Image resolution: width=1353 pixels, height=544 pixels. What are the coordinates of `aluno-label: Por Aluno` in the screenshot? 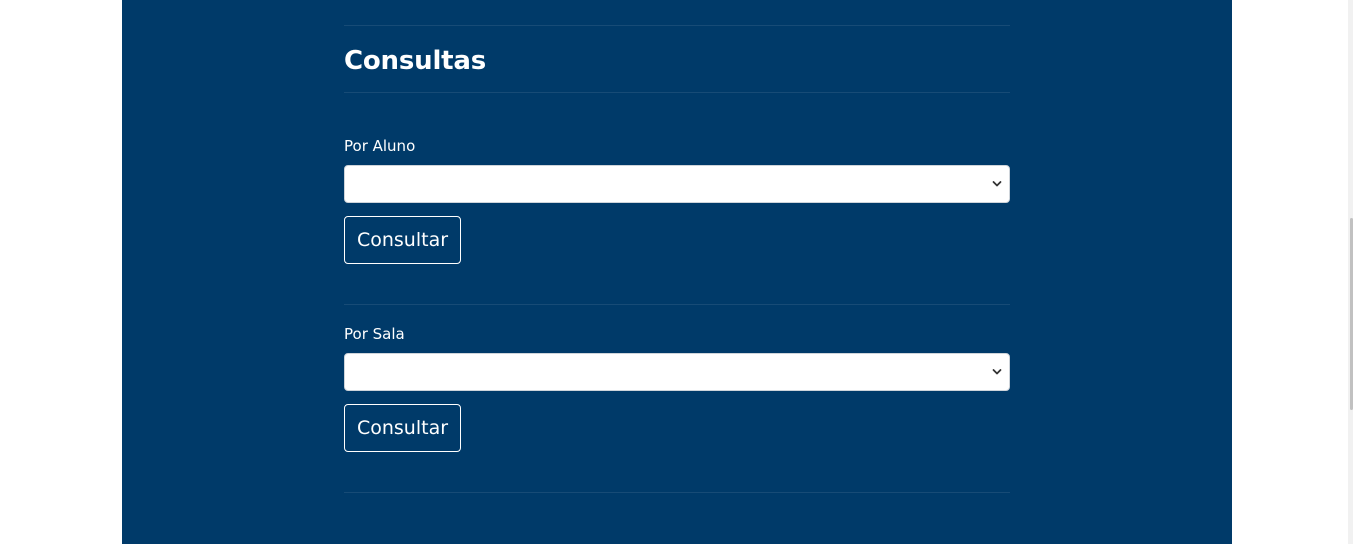 It's located at (380, 146).